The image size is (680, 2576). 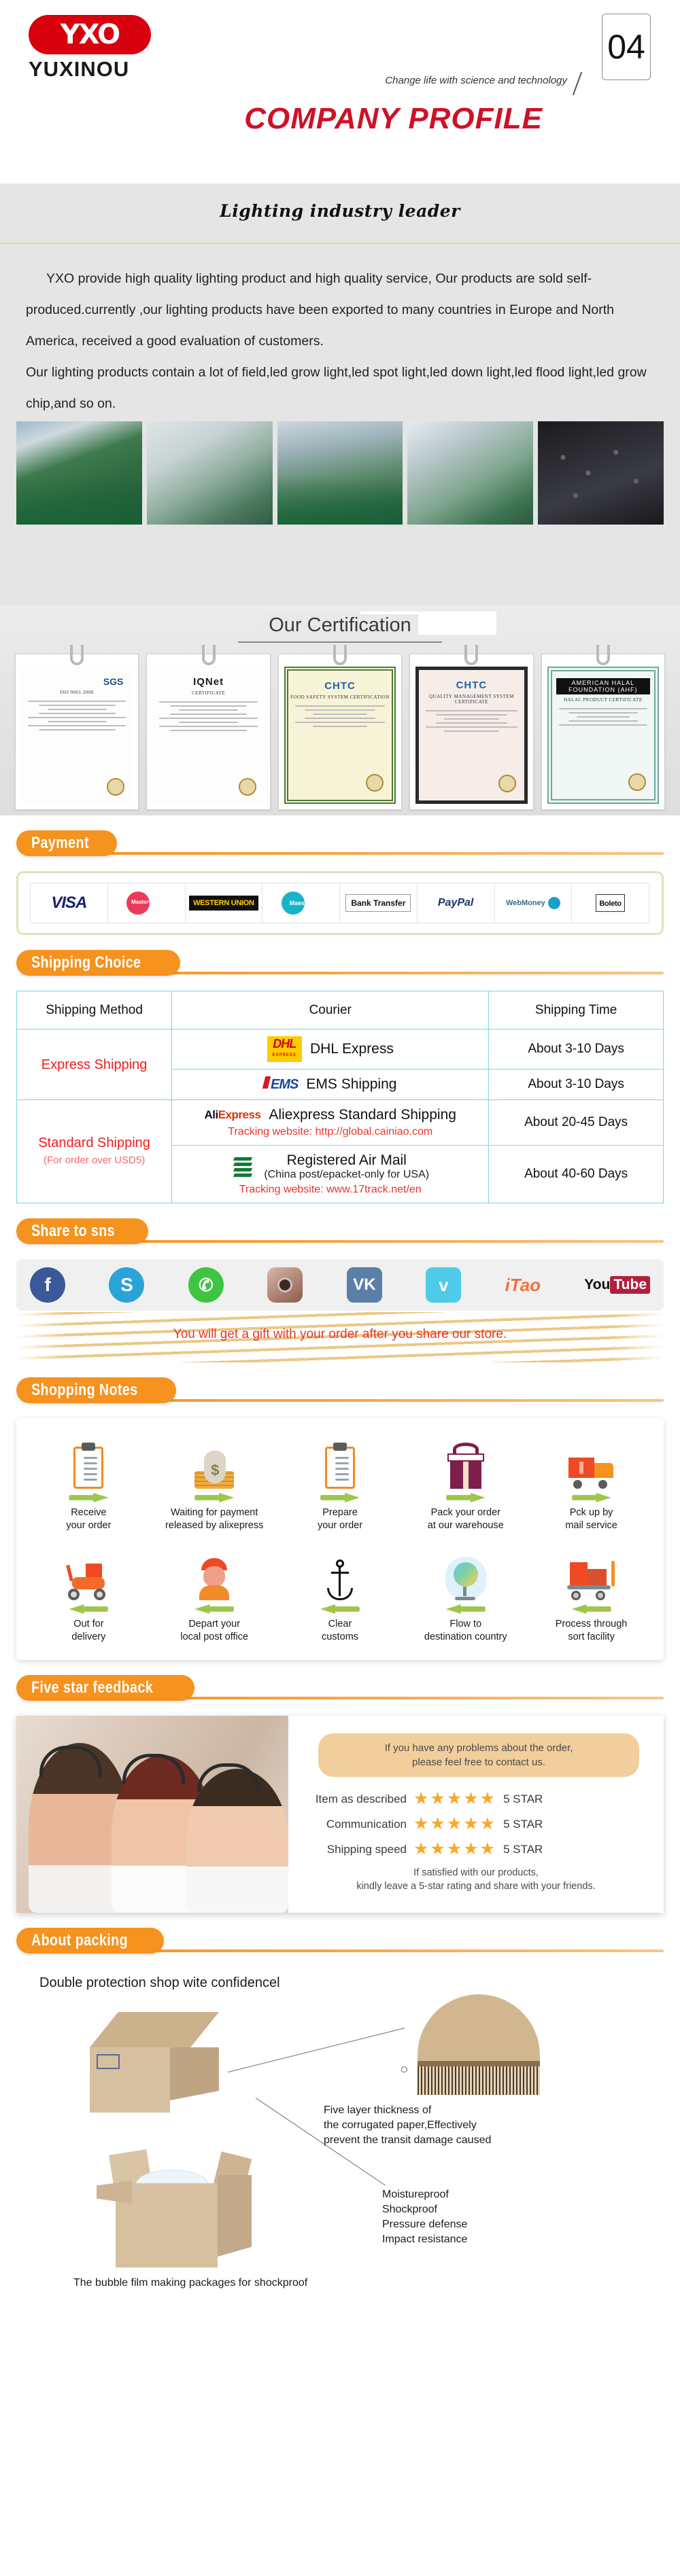 I want to click on certificate-card: CHTC FOOD SAFETY SYSTEM CERTIFICATION, so click(x=340, y=727).